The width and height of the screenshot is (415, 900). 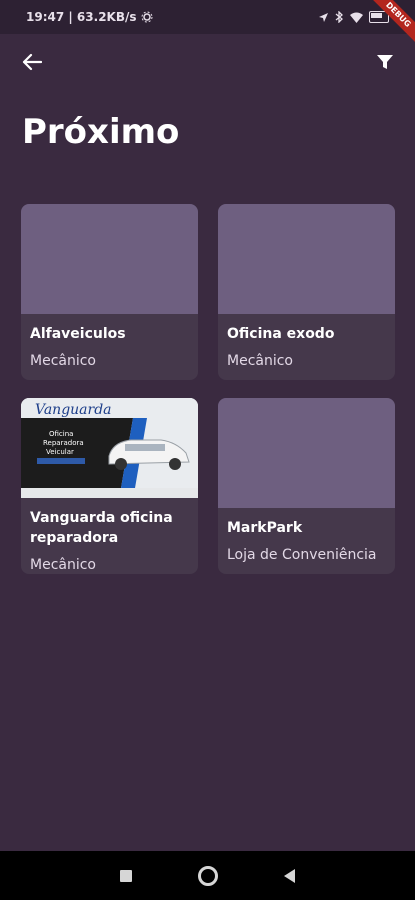 What do you see at coordinates (63, 443) in the screenshot?
I see `svg-text: Reparadora` at bounding box center [63, 443].